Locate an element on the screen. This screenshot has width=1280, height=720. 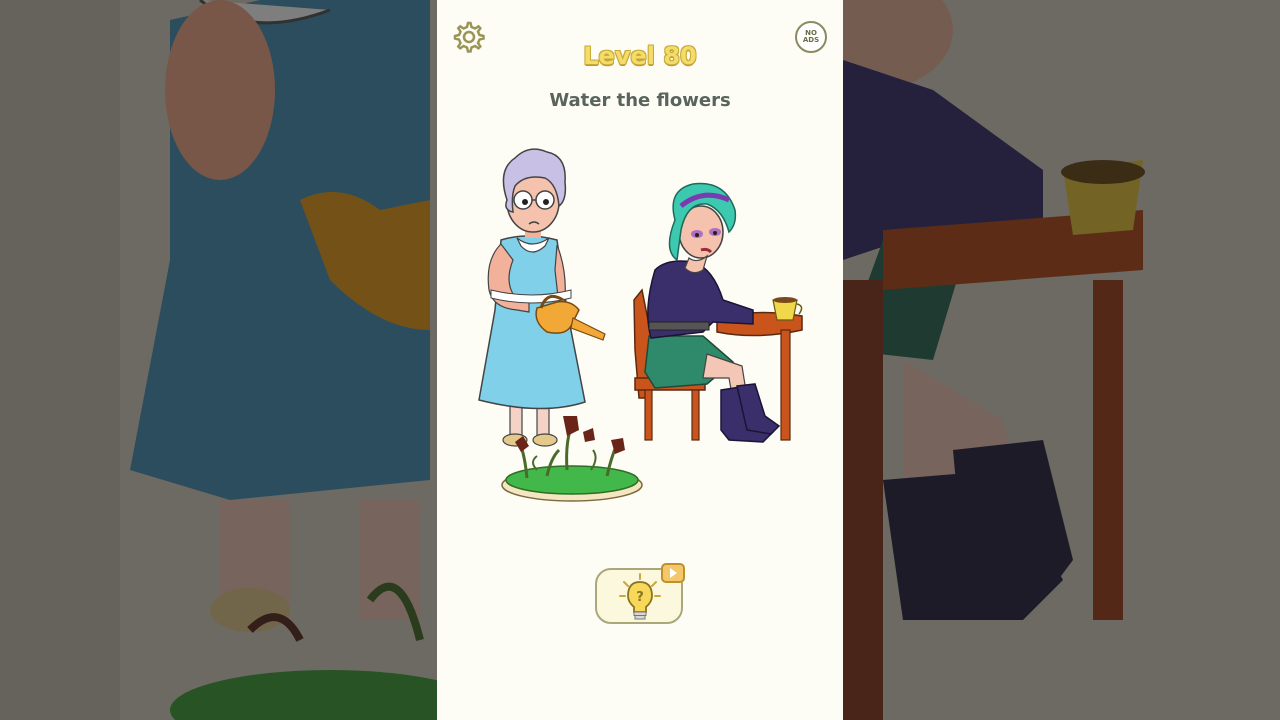
task-instruction: Water the flowers is located at coordinates (640, 100).